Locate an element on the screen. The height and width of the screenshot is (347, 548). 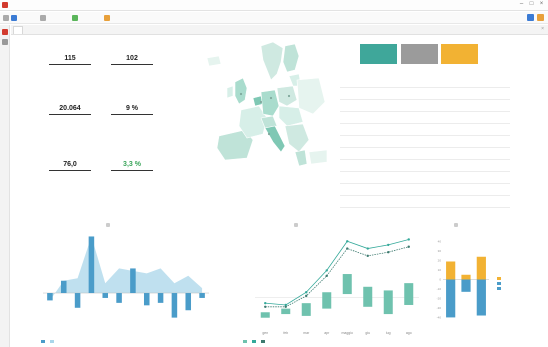
chart-right: 40 30 20 10 0 -10 -20 -30 -40 is located at coordinates (484, 288).